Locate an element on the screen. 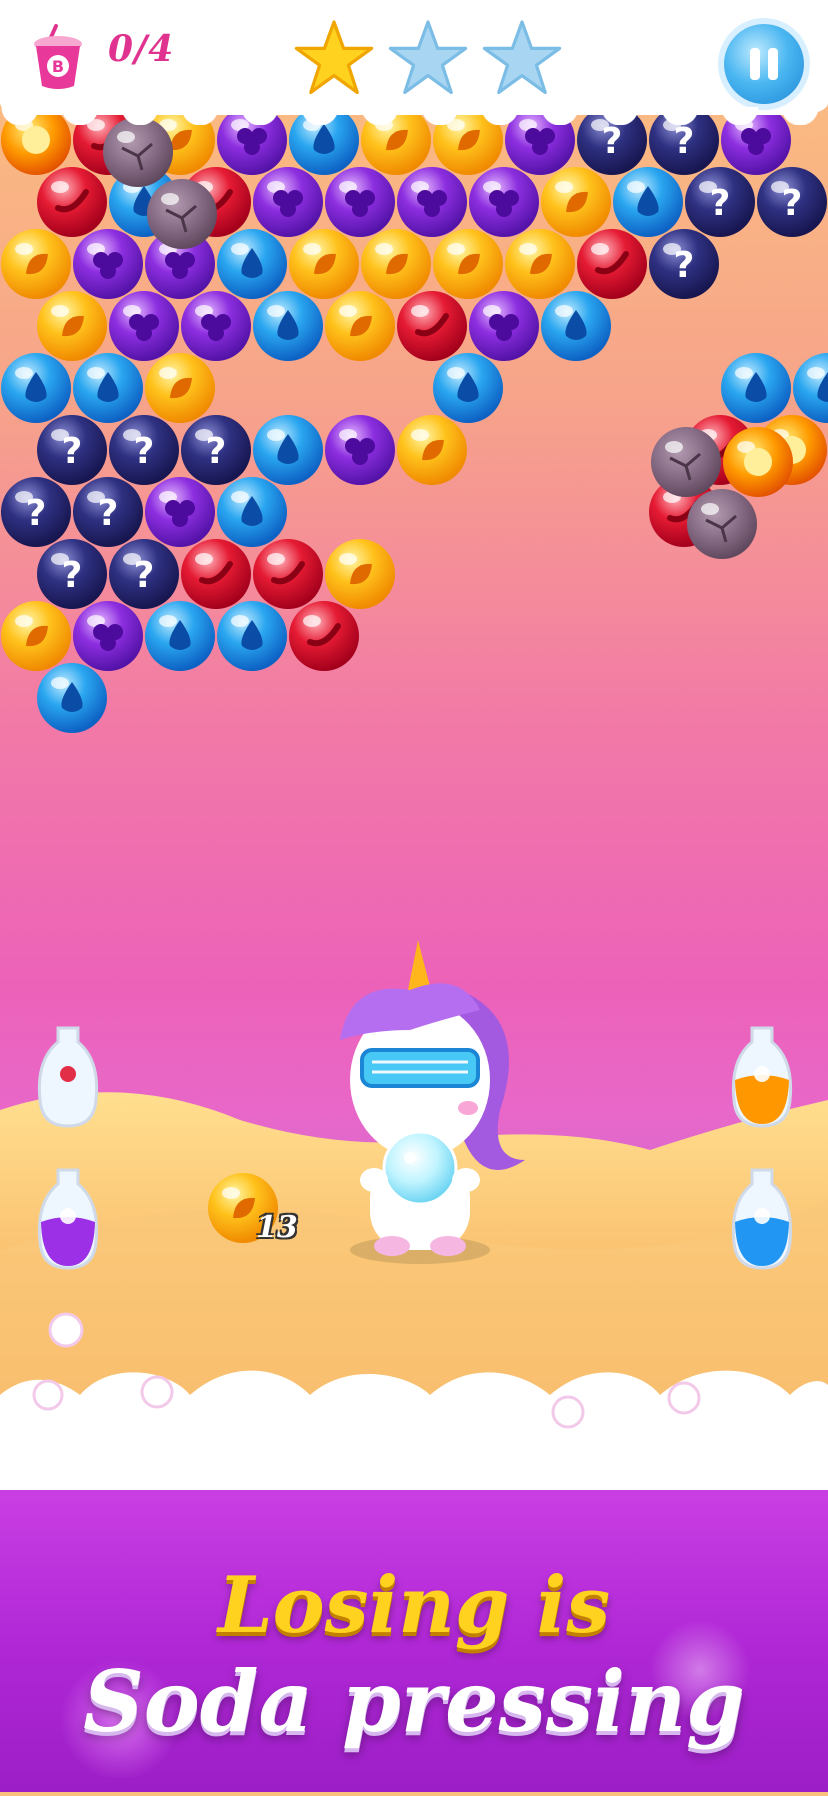  lemon-icon is located at coordinates (762, 1074).